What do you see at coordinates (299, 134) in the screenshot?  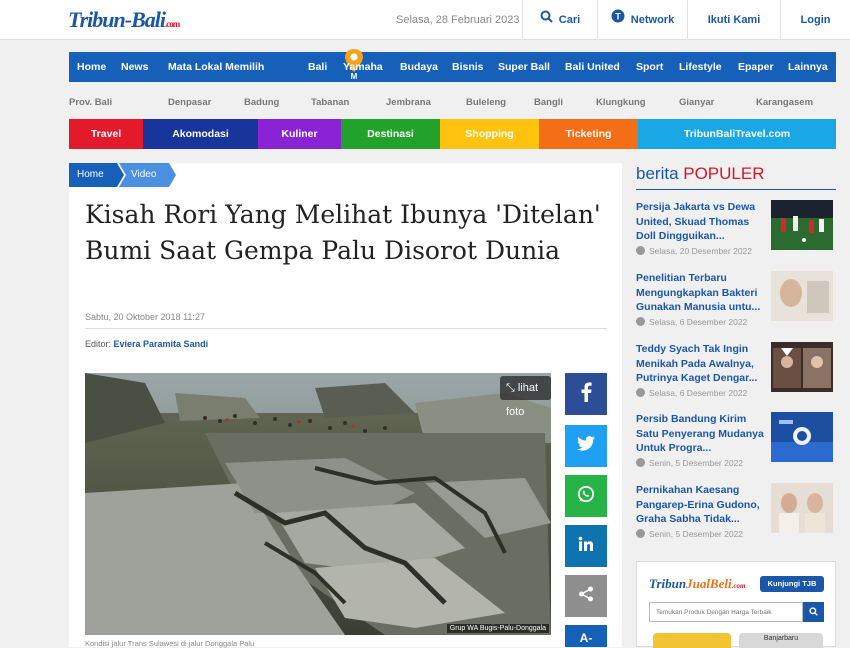 I see `cat-kuliner: Kuliner` at bounding box center [299, 134].